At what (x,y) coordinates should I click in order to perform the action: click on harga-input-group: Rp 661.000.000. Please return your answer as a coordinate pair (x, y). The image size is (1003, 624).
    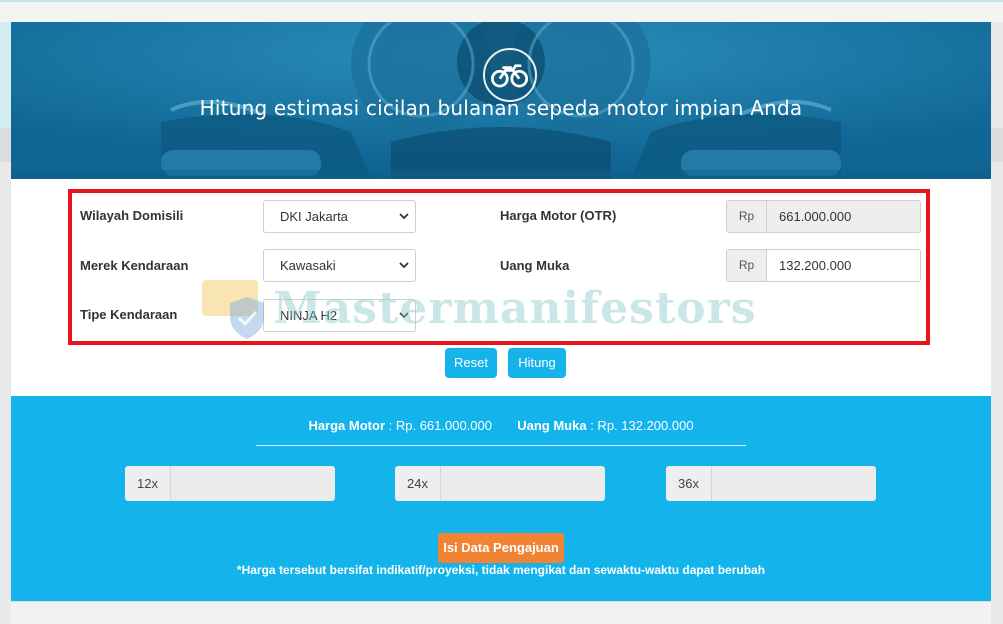
    Looking at the image, I should click on (823, 216).